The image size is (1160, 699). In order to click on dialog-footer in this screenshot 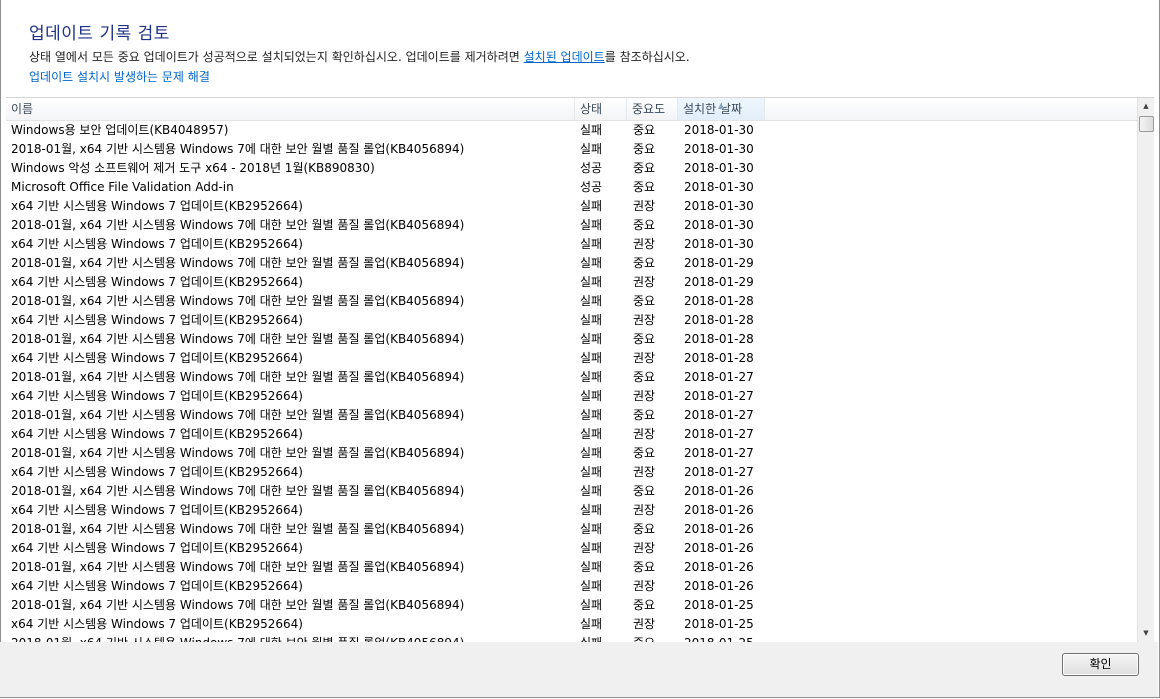, I will do `click(579, 669)`.